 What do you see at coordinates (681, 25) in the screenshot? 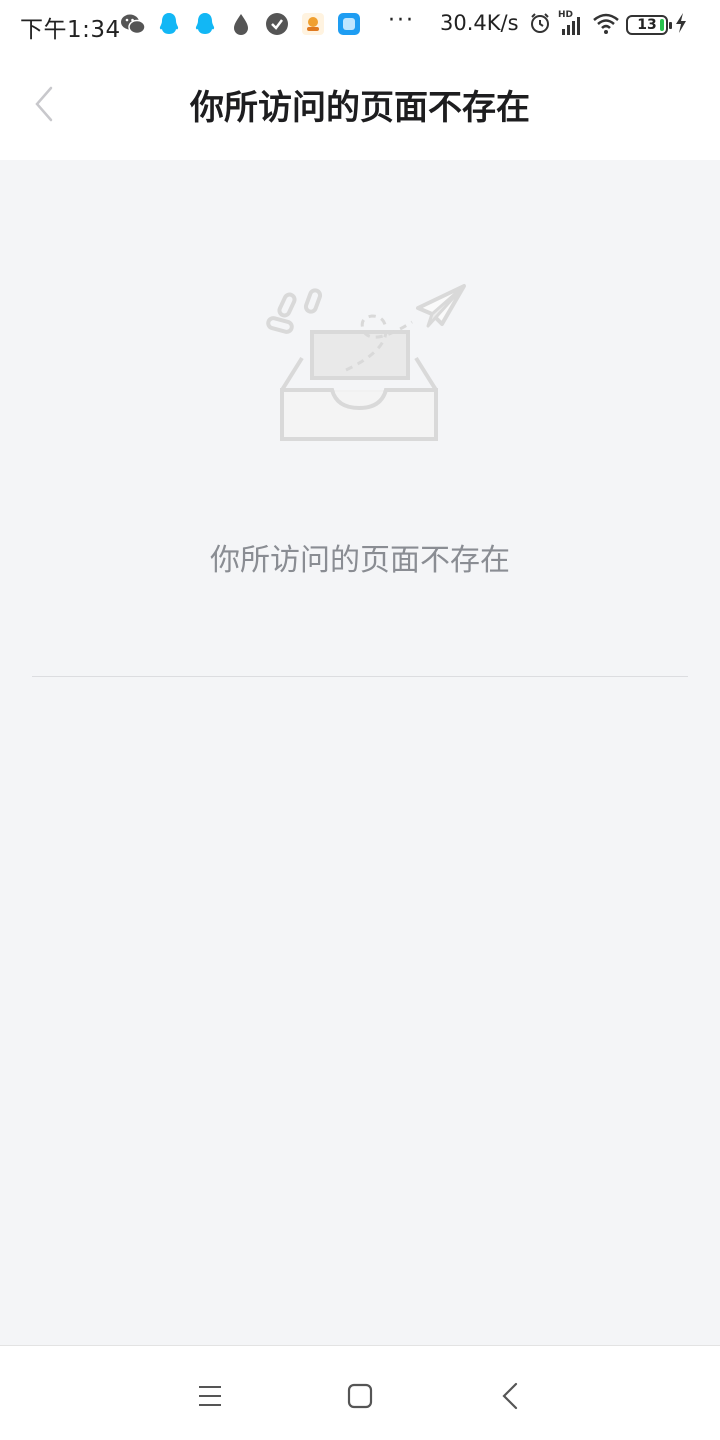
I see `charging-icon` at bounding box center [681, 25].